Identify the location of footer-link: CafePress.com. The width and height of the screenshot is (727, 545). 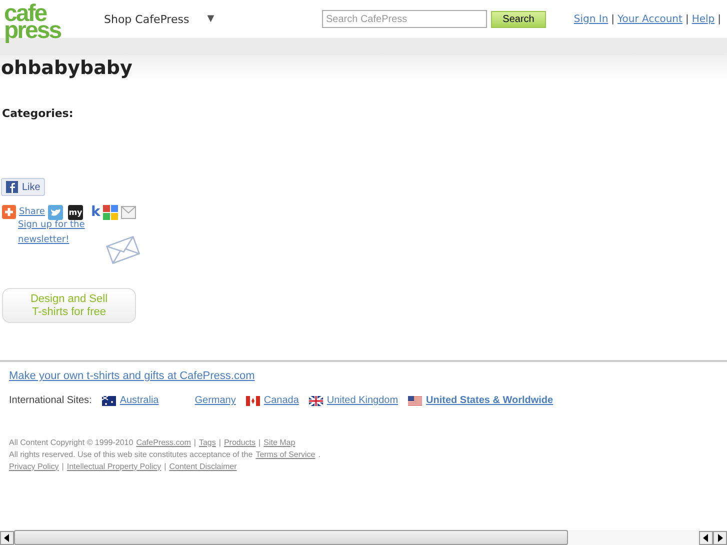
(163, 442).